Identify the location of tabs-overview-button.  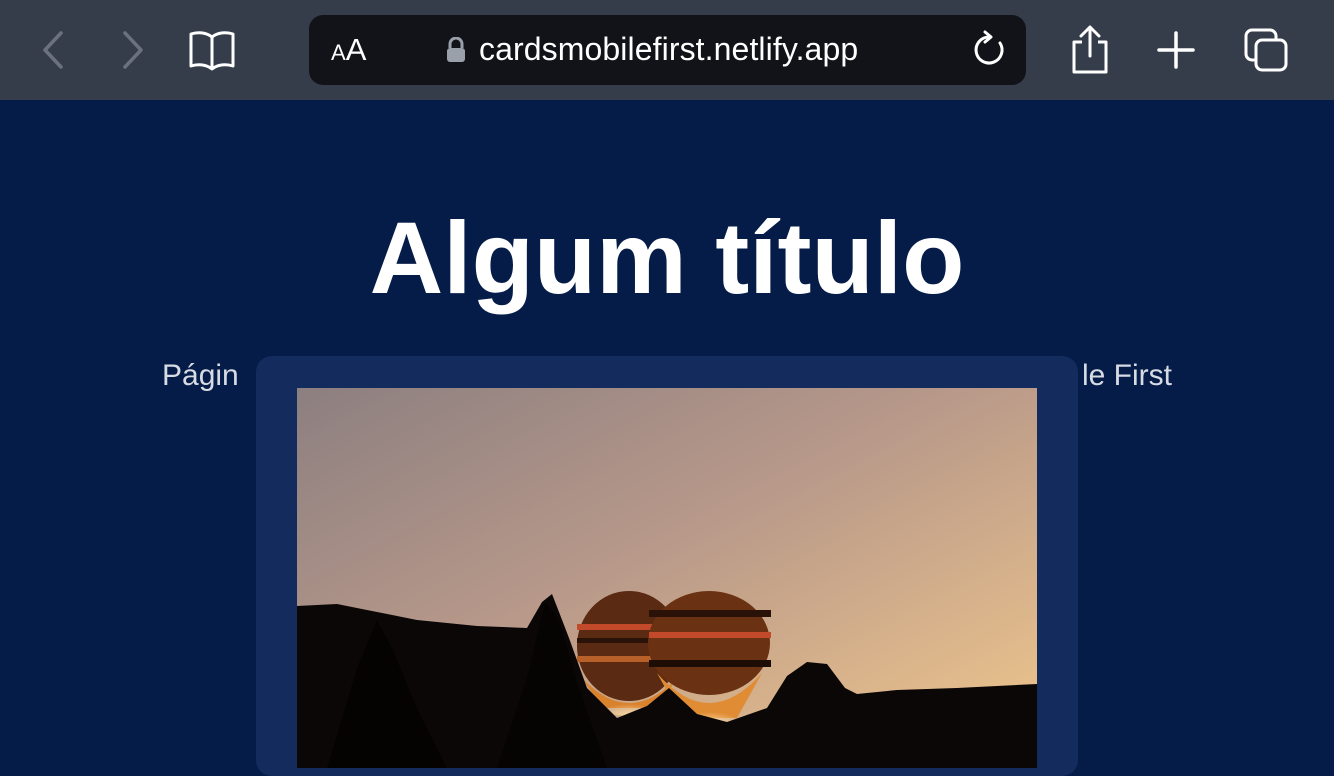
(1266, 50).